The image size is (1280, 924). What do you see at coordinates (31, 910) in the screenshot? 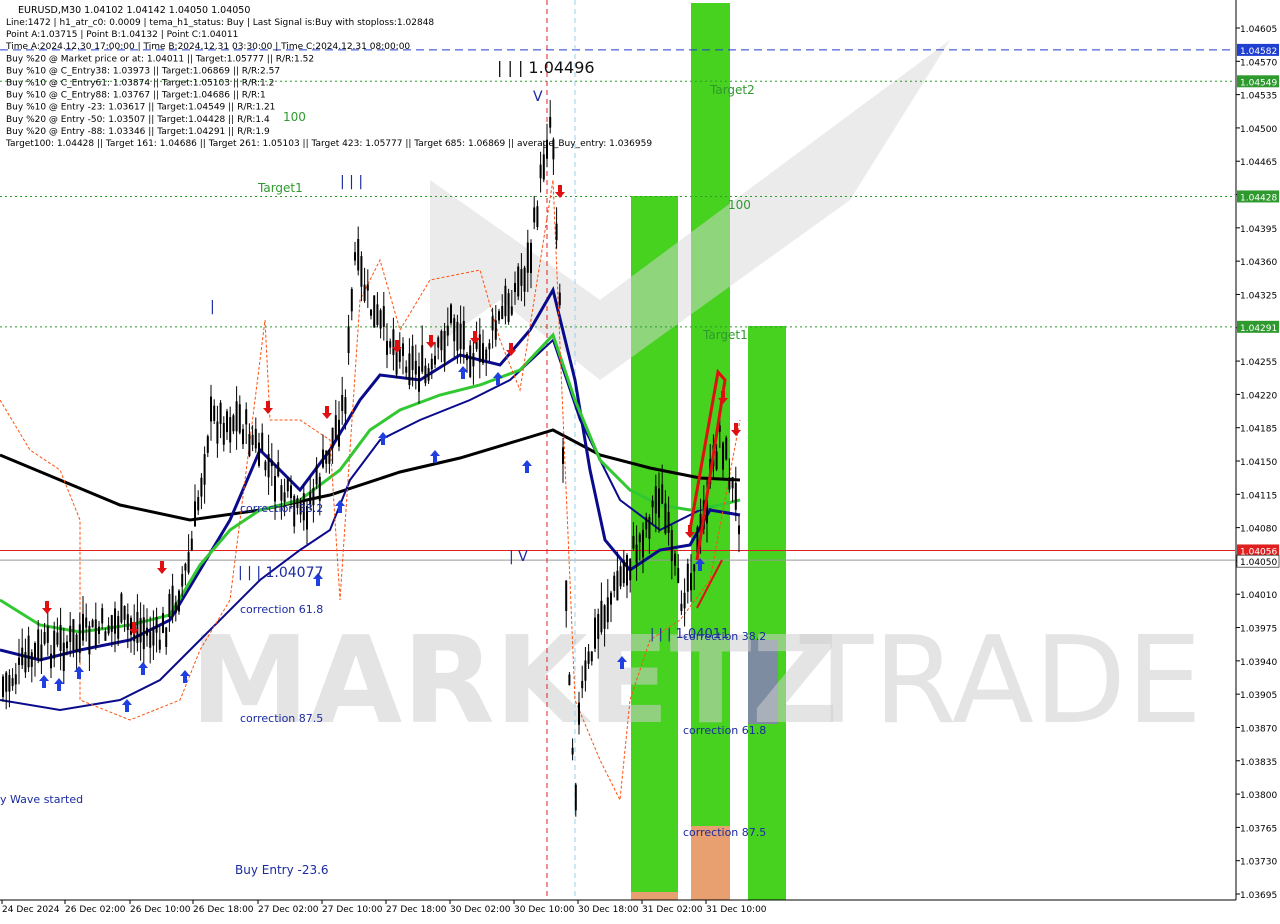
I see `x-tick-label: 24 Dec 2024` at bounding box center [31, 910].